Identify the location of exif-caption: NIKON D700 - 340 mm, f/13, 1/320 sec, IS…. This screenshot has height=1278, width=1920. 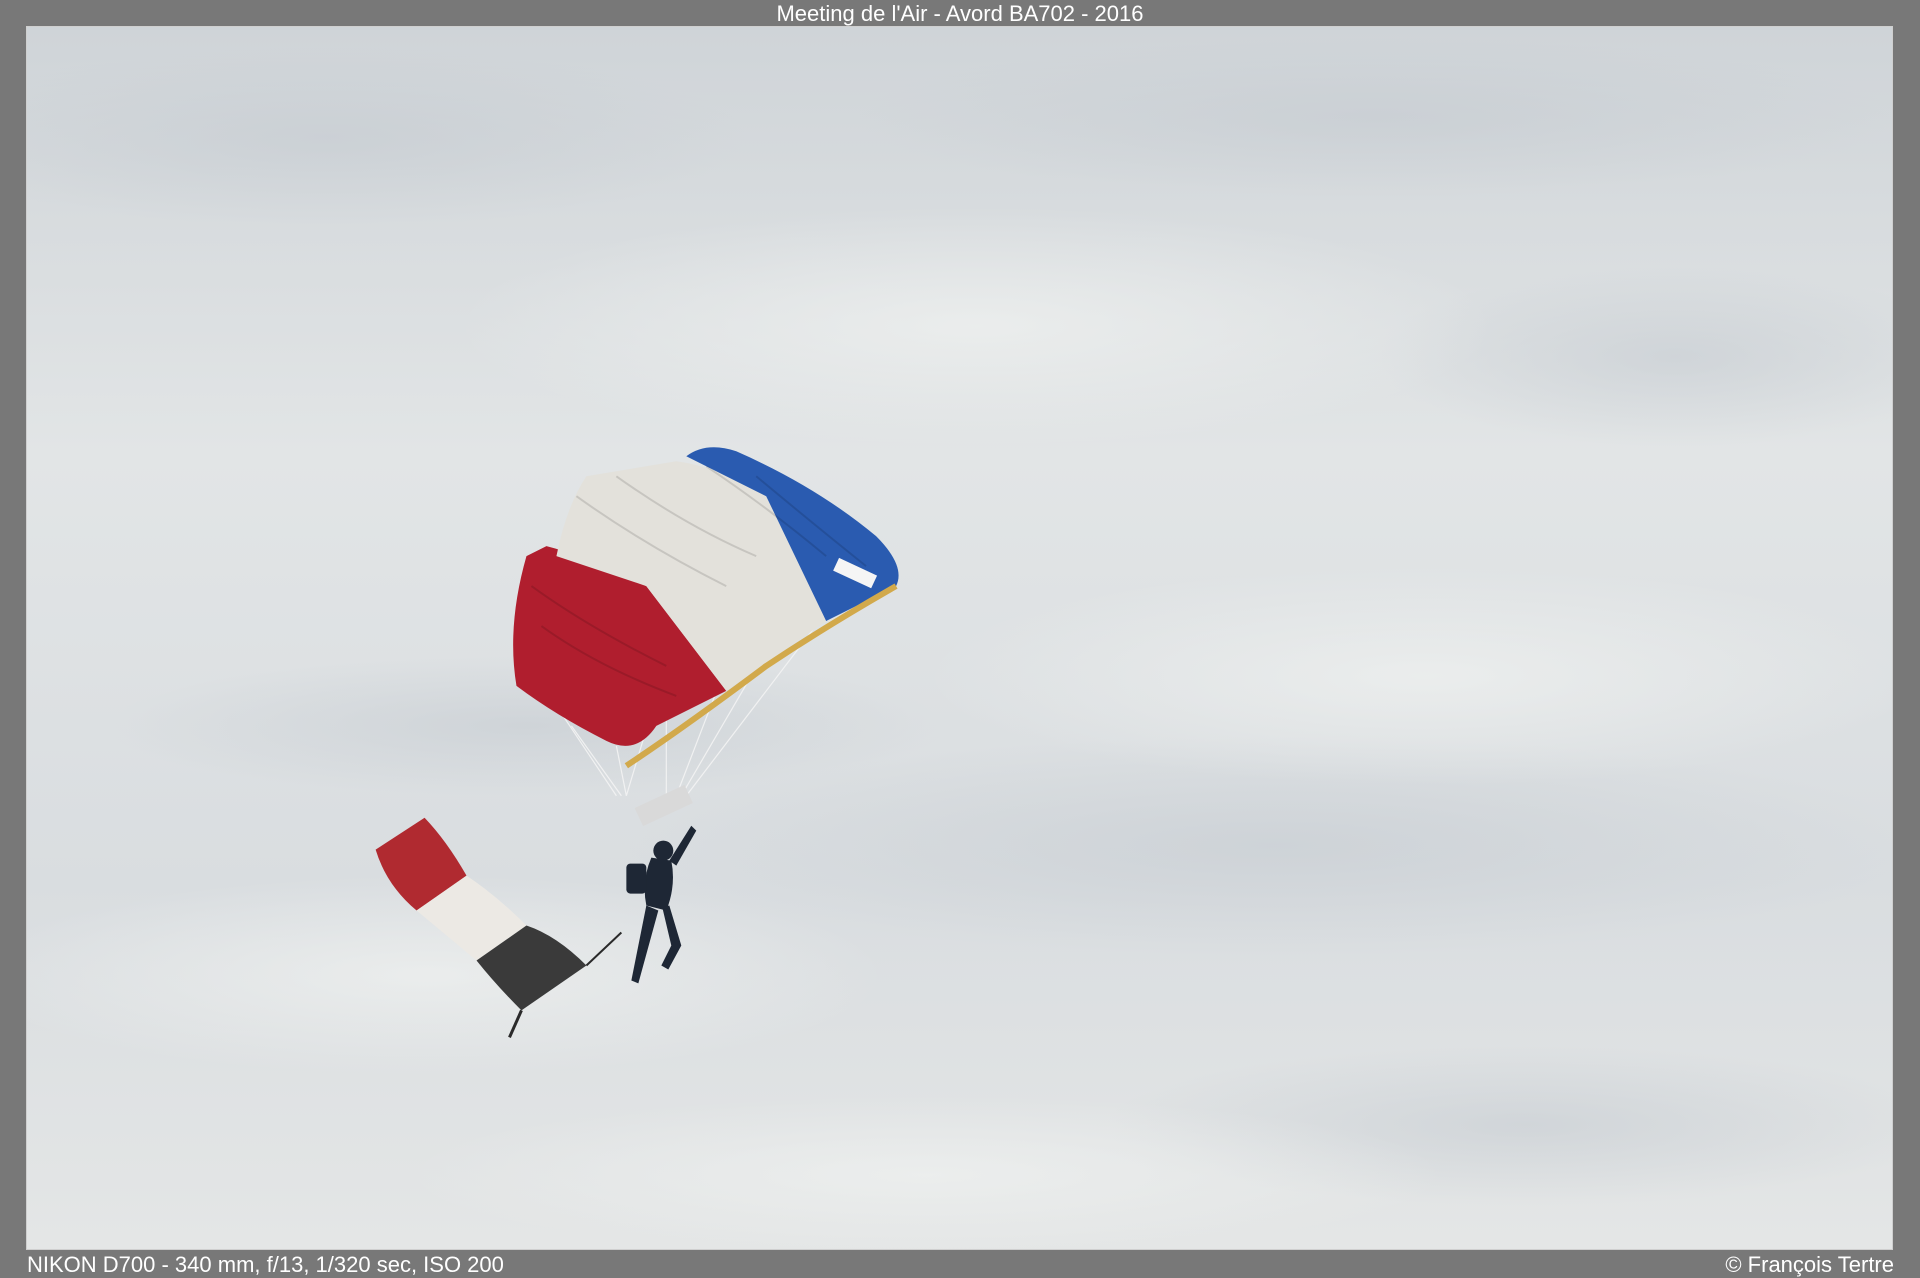
(265, 1264).